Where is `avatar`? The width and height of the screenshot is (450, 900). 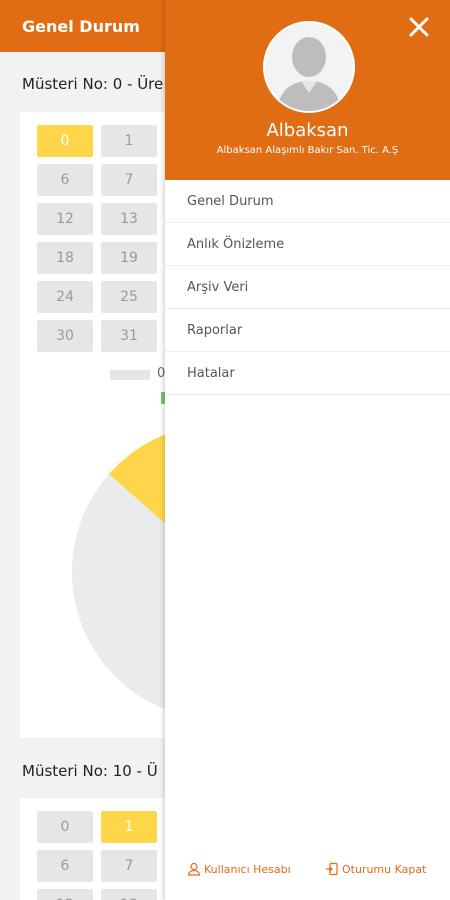 avatar is located at coordinates (309, 67).